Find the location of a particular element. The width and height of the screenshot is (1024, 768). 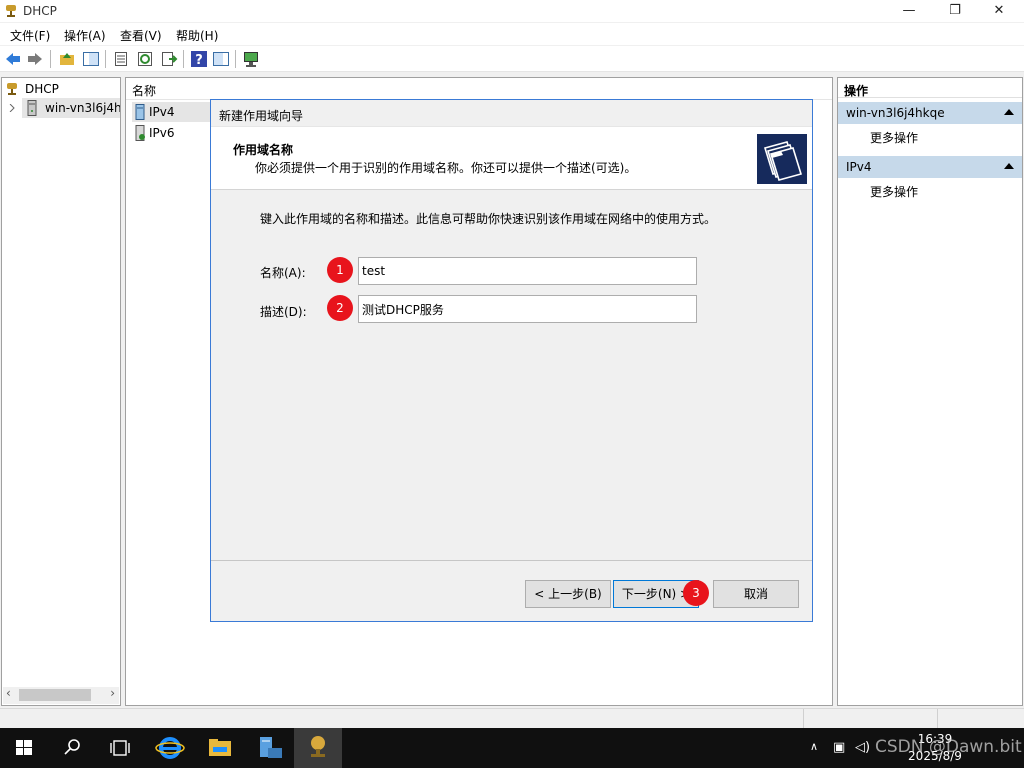

menu-file: 文件(F) is located at coordinates (30, 35).